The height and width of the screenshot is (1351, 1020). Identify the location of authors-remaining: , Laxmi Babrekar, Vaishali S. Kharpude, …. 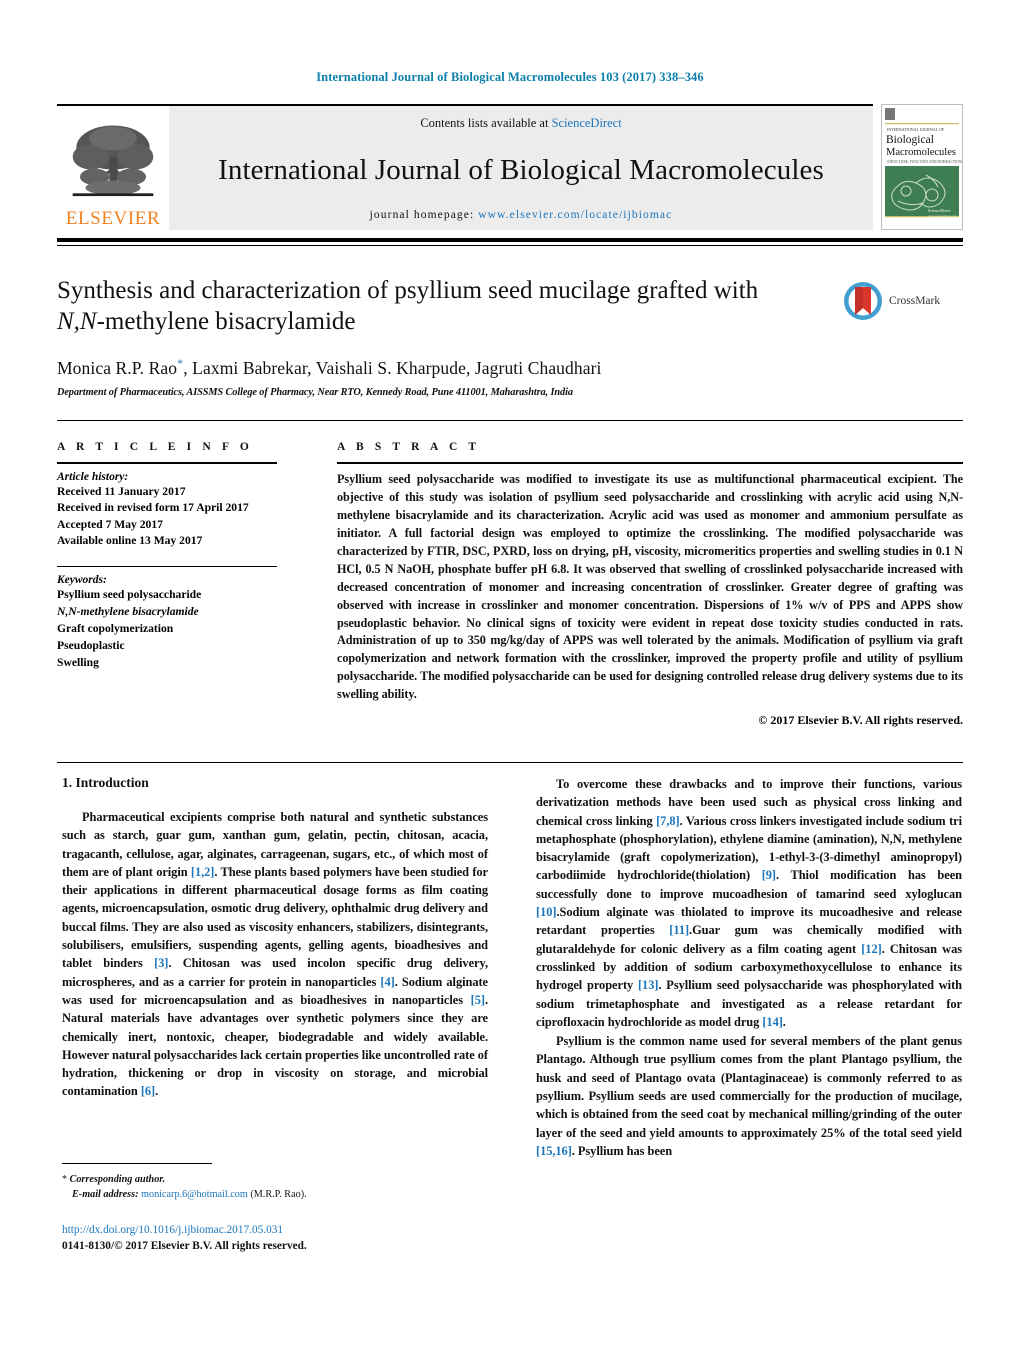
(392, 367).